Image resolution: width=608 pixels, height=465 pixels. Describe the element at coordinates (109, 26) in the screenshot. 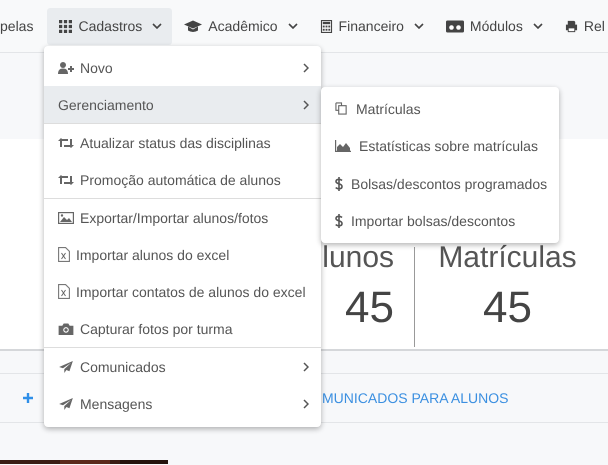

I see `nav-tab: Cadastros` at that location.